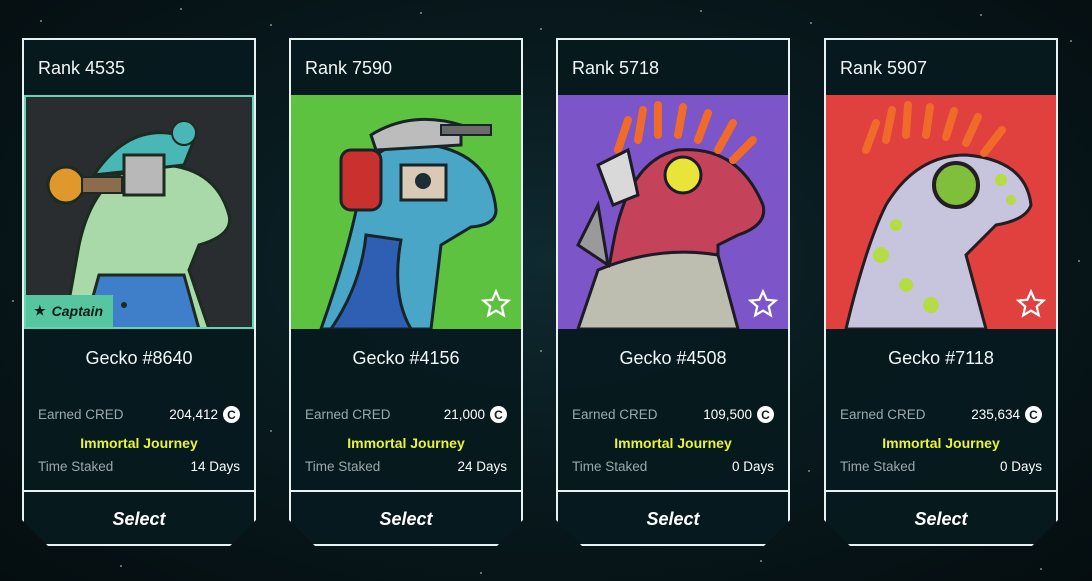 The image size is (1092, 581). I want to click on earned-cred-value: 21,000 C, so click(475, 414).